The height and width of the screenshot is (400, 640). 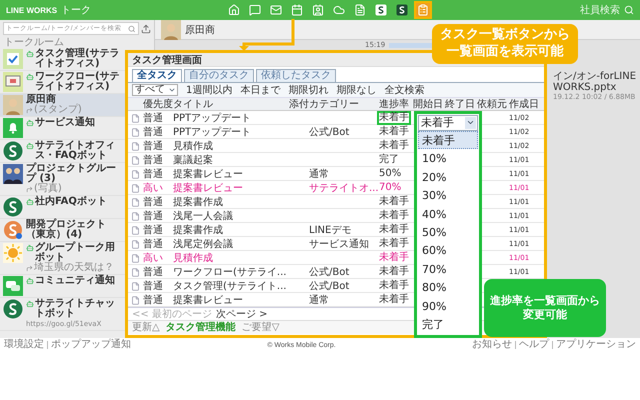 What do you see at coordinates (209, 90) in the screenshot?
I see `filter-link: 1週間以内` at bounding box center [209, 90].